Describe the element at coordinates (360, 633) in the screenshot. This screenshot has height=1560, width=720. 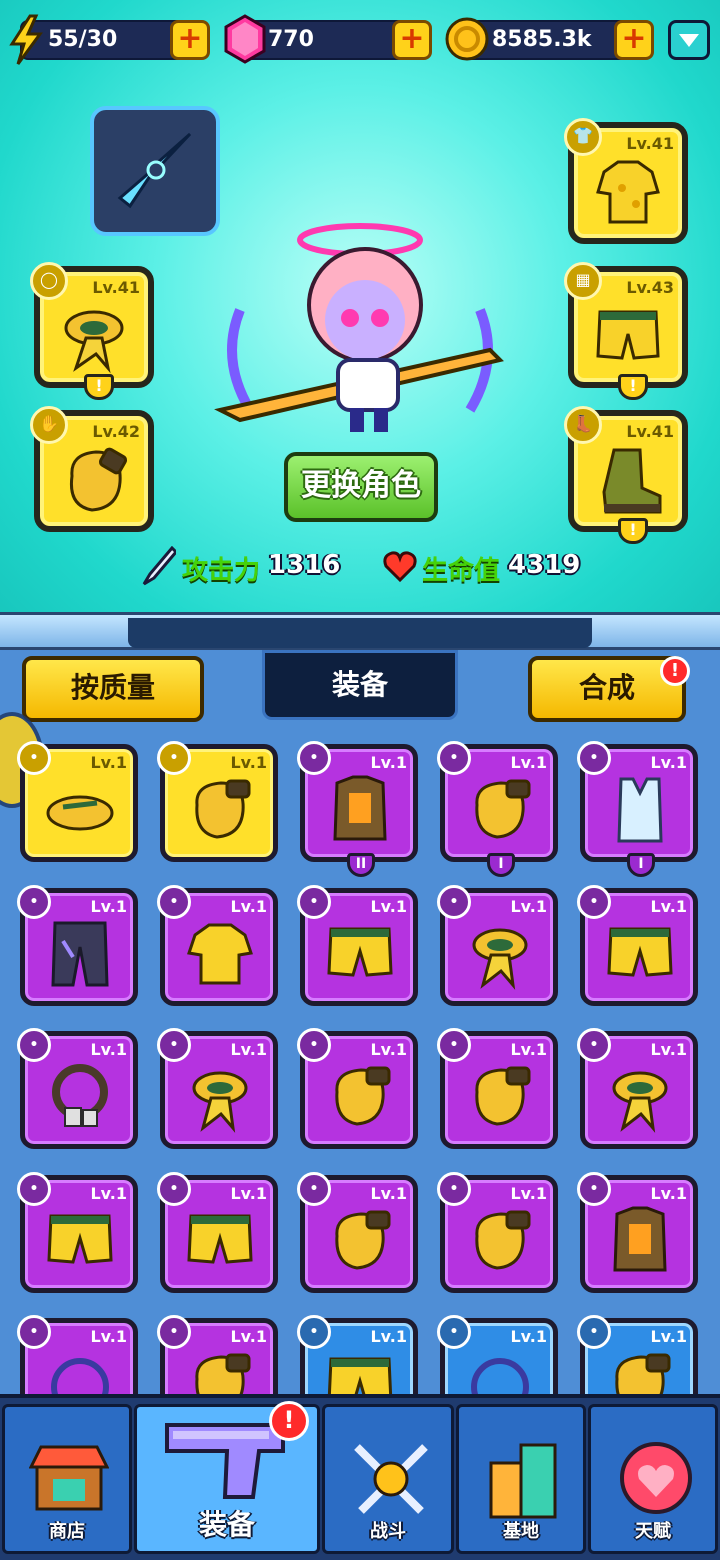
I see `panel-divider-notch` at that location.